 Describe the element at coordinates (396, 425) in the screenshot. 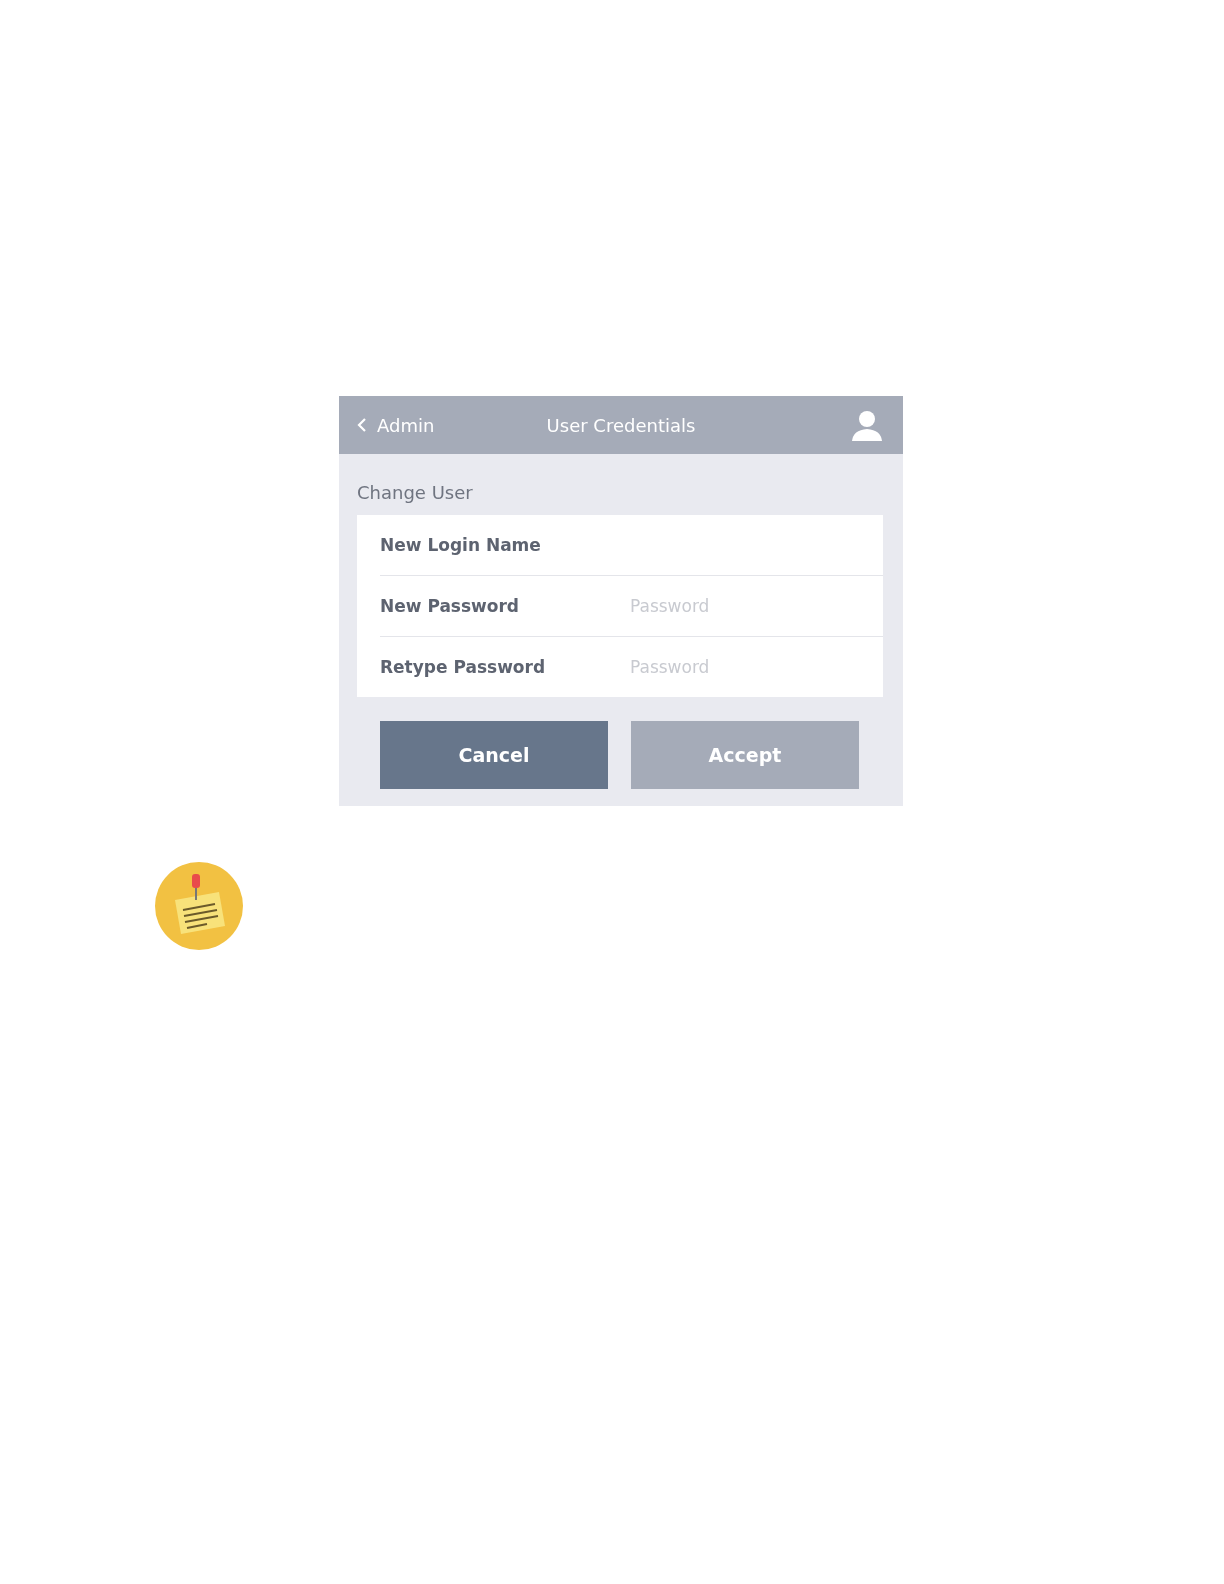

I see `back-link: Admin` at that location.